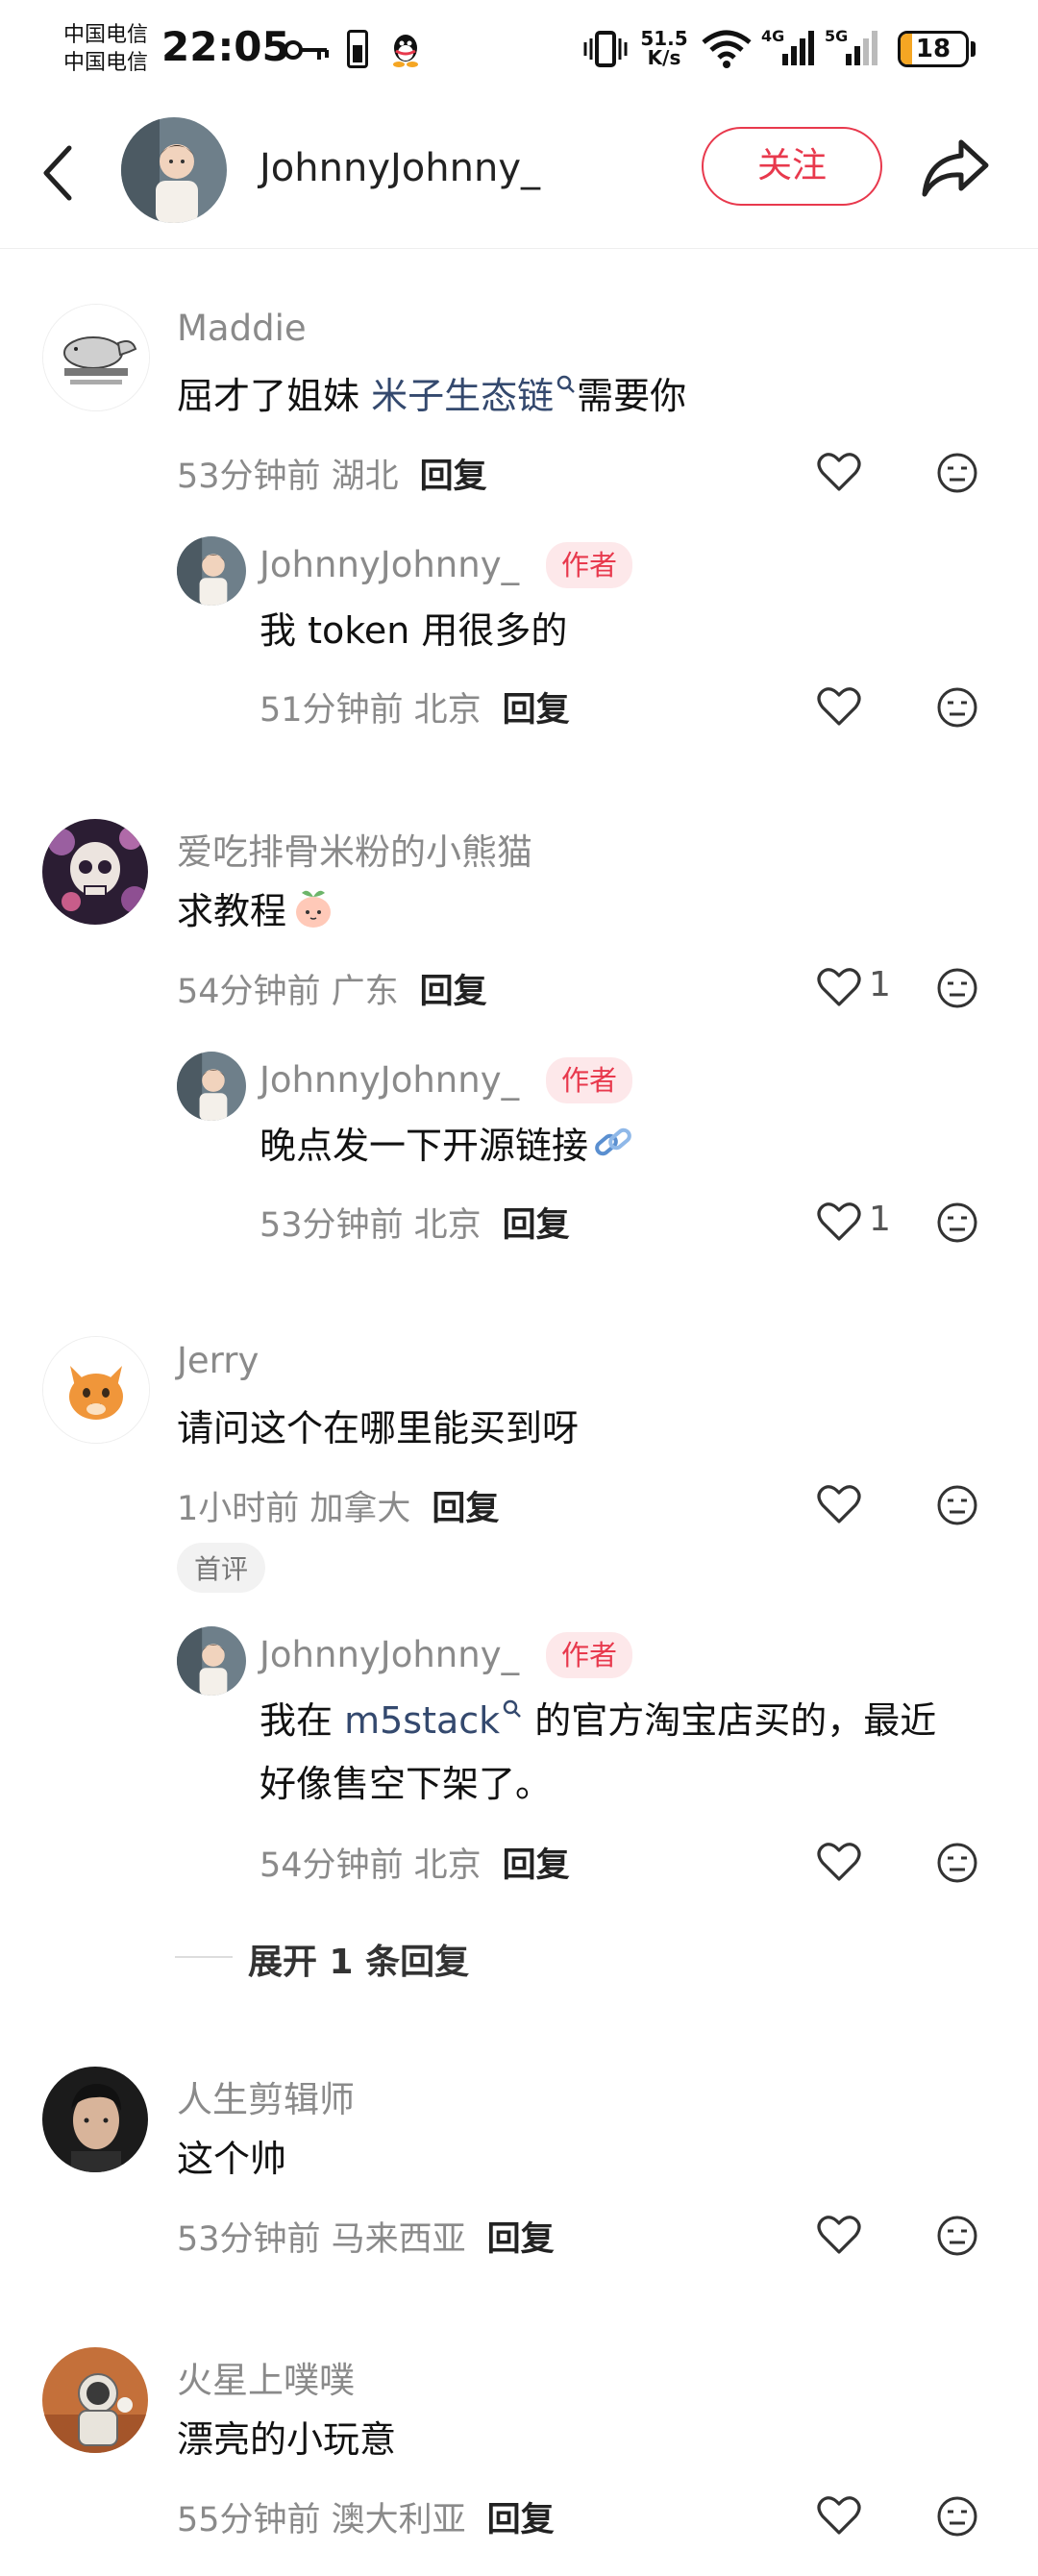 The image size is (1038, 2576). Describe the element at coordinates (358, 1959) in the screenshot. I see `expand-replies-button: 展开 1 条回复` at that location.